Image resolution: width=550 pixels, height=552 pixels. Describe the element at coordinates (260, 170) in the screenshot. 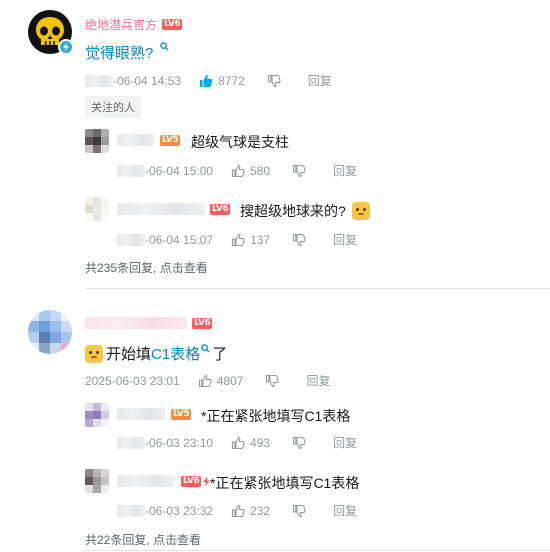

I see `like-count: 580` at that location.